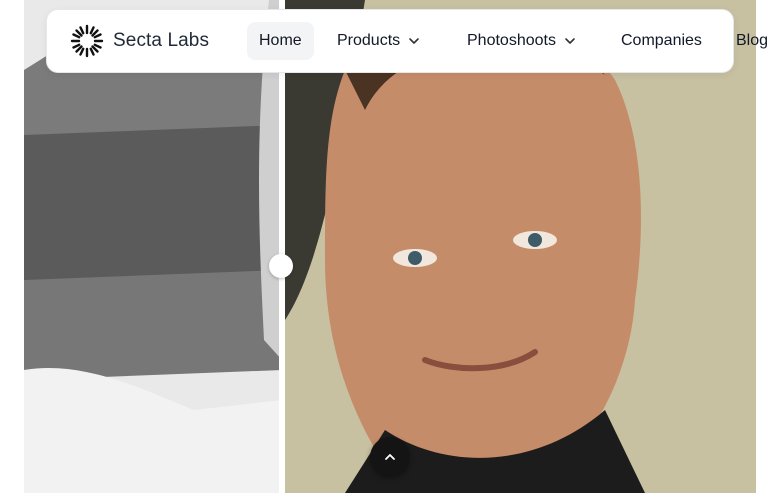 This screenshot has width=780, height=493. I want to click on brand-logo-link: Secta Labs, so click(139, 41).